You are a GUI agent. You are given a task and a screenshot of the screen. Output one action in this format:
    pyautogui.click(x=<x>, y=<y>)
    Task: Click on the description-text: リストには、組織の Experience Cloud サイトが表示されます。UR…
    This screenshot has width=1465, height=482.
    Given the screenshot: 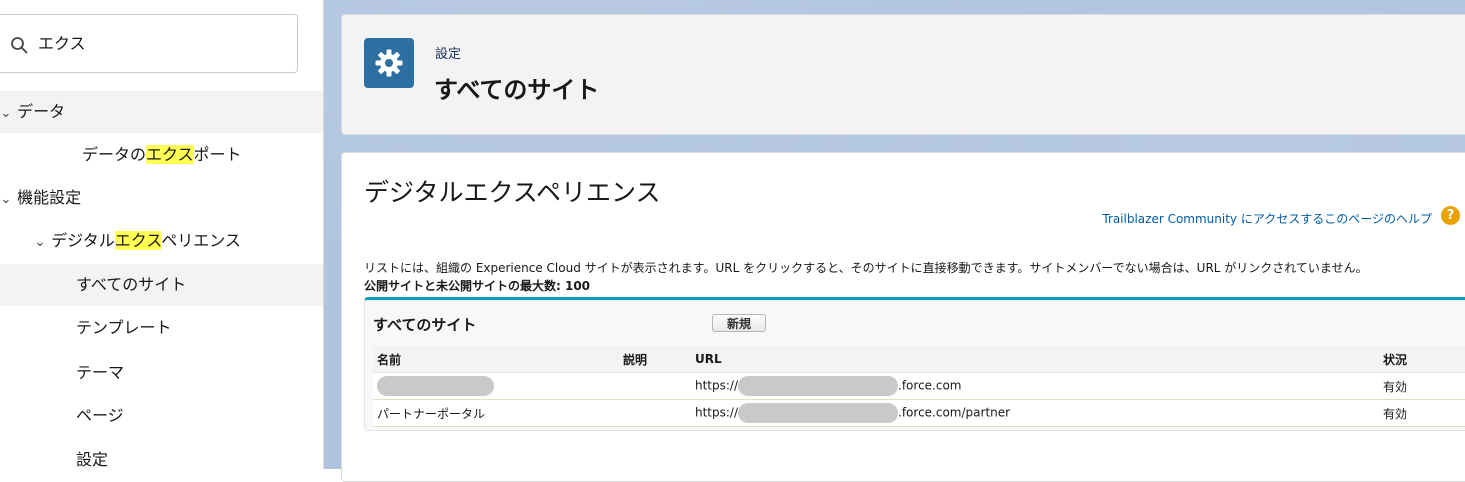 What is the action you would take?
    pyautogui.click(x=866, y=268)
    